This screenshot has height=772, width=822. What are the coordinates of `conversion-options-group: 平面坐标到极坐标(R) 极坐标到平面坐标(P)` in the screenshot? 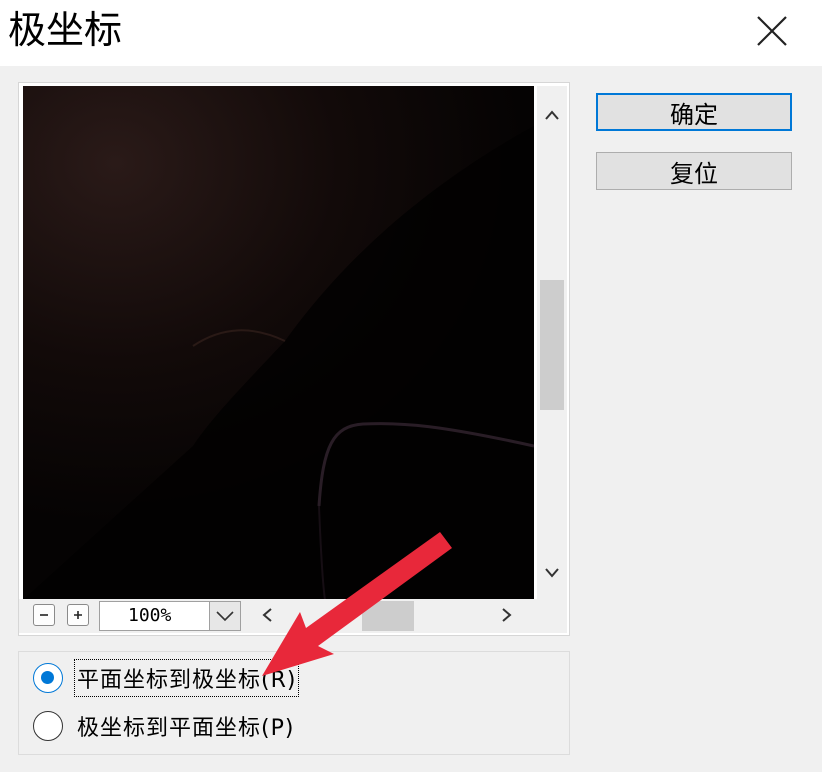 It's located at (294, 703).